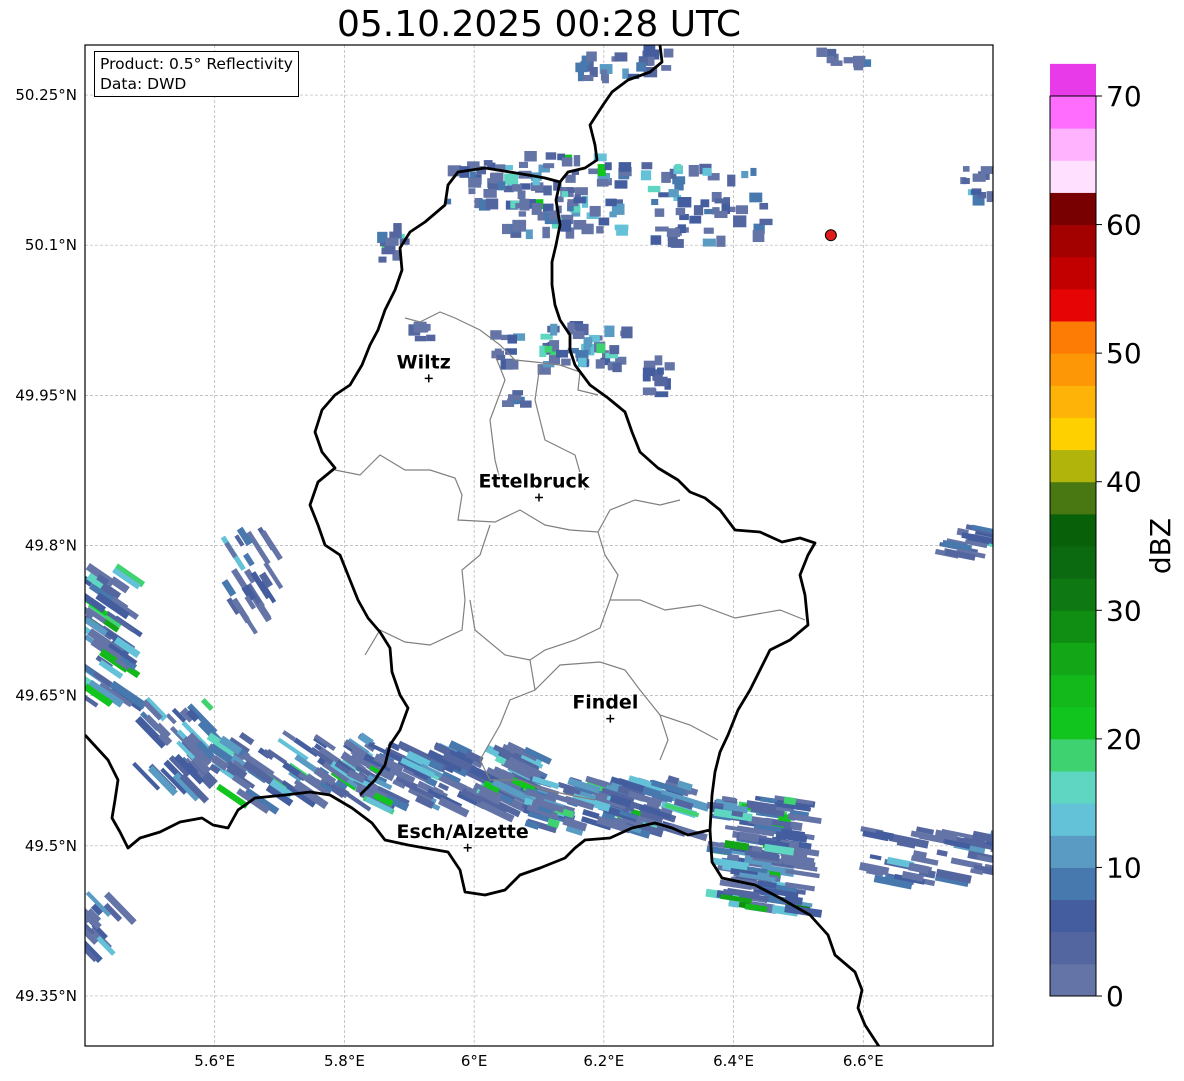 Image resolution: width=1184 pixels, height=1081 pixels. I want to click on x-axis-ticks: 5.6°E 5.8°E 6°E 6.2°E 6.4°E 6.6°E, so click(538, 1061).